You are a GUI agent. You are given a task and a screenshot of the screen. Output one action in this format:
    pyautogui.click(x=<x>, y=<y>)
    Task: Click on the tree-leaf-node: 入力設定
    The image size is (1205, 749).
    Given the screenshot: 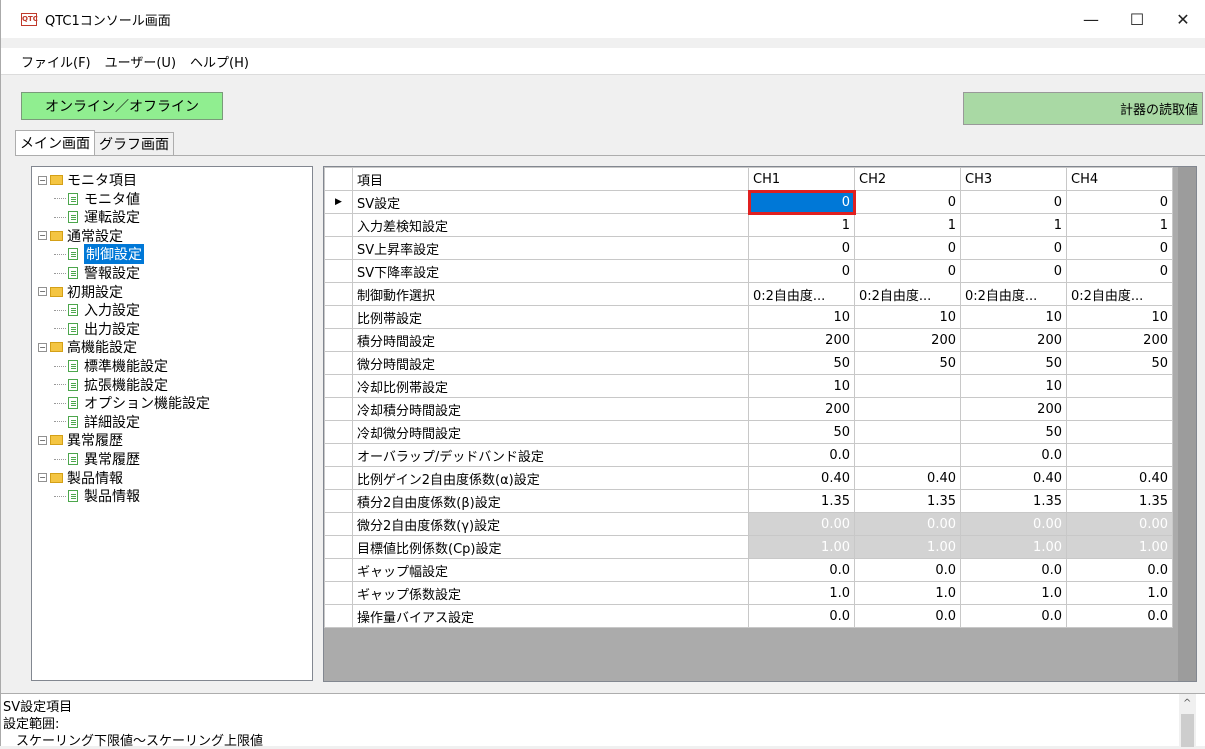 What is the action you would take?
    pyautogui.click(x=97, y=310)
    